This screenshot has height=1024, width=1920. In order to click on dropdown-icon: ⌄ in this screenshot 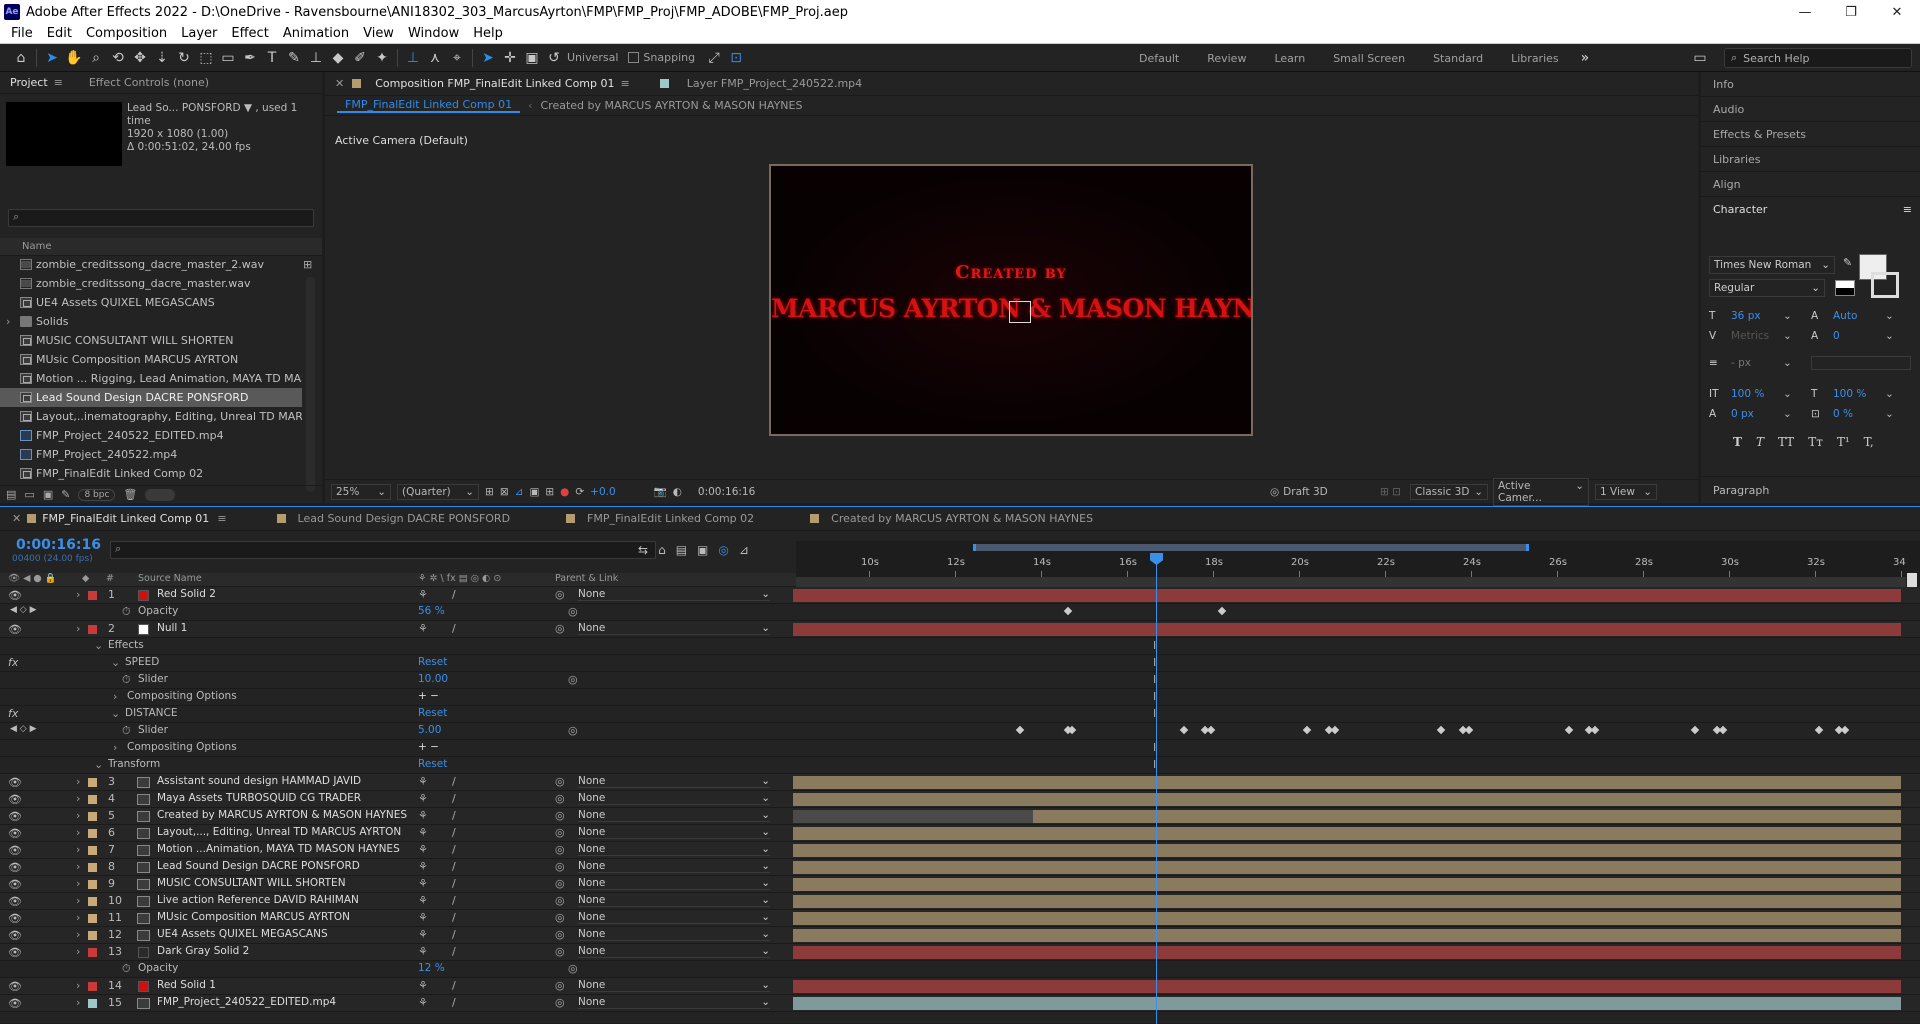, I will do `click(1889, 414)`.